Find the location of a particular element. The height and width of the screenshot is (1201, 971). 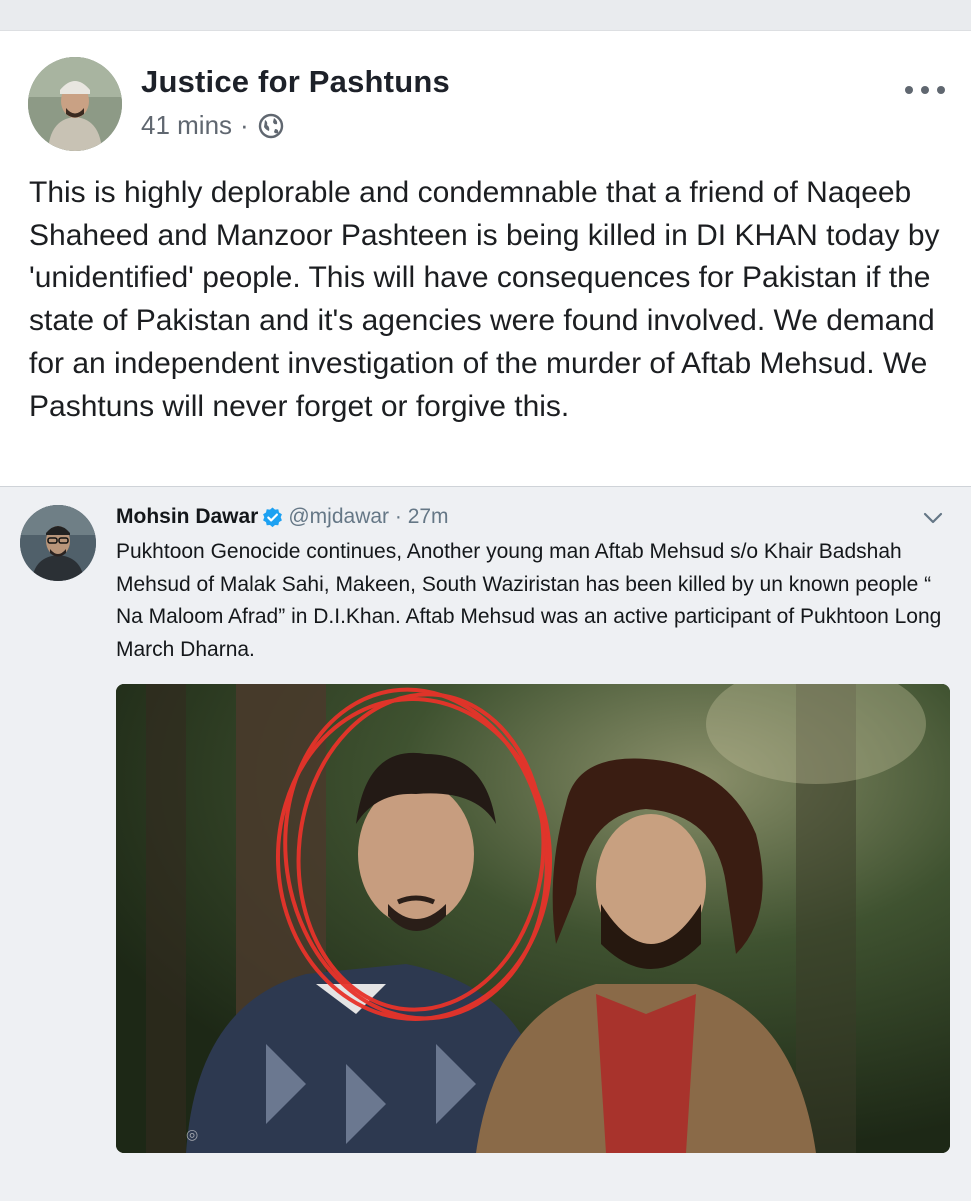

tweet-header: Mohsin Dawar @mjdawar · 27m is located at coordinates (282, 517).